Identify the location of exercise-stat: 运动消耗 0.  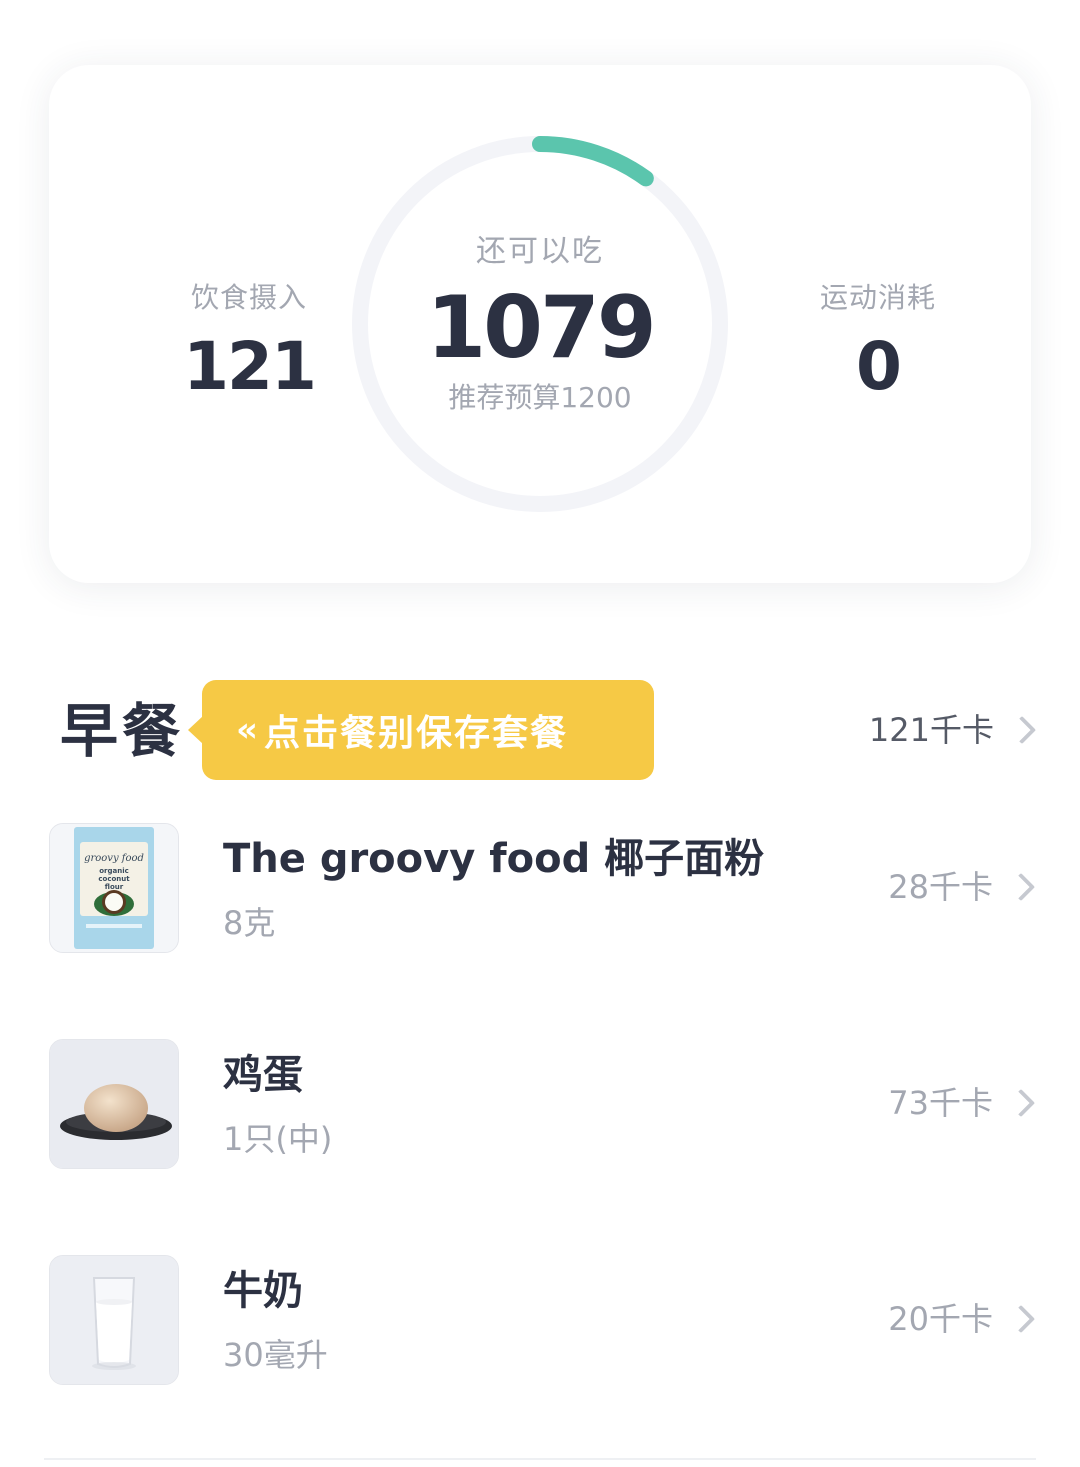
(878, 341).